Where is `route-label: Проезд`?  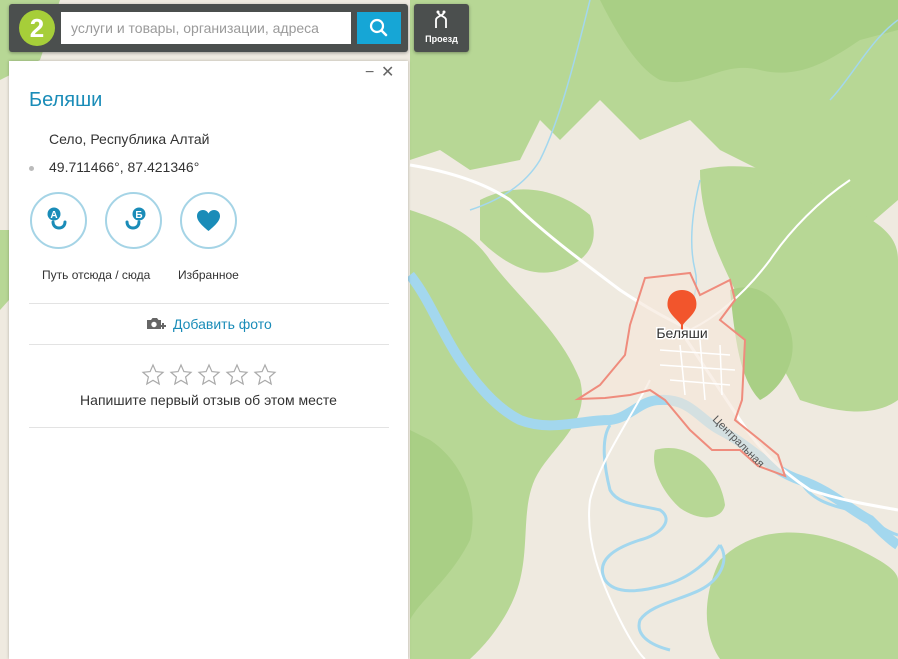
route-label: Проезд is located at coordinates (441, 39).